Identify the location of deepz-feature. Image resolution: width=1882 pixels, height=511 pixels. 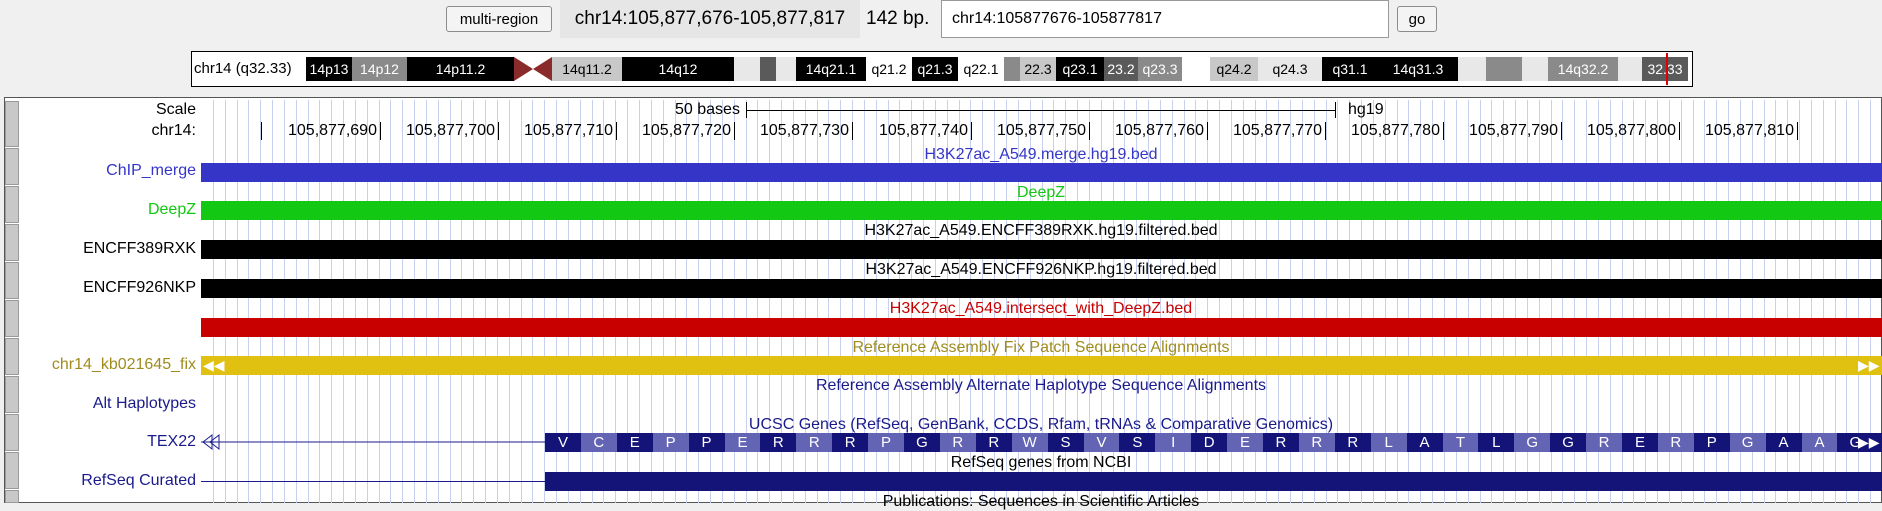
(1041, 210).